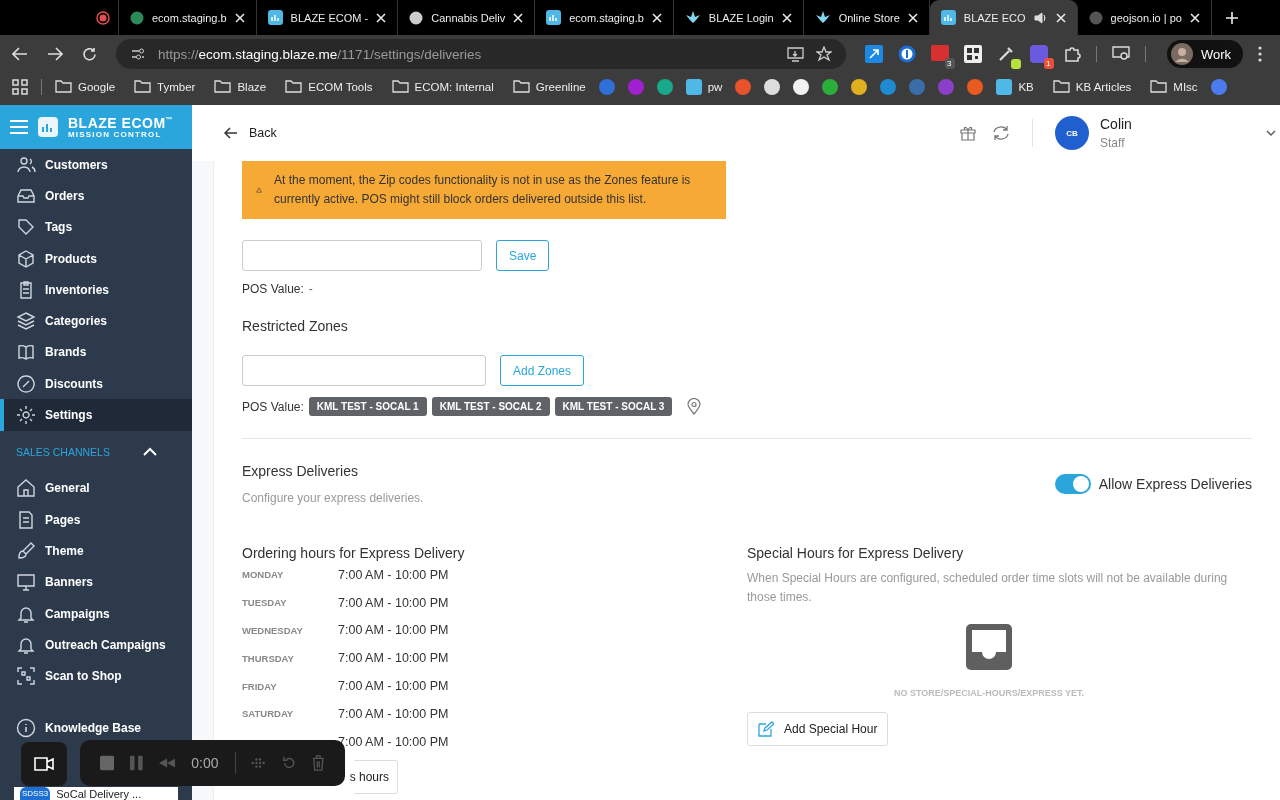 This screenshot has width=1280, height=800. Describe the element at coordinates (250, 133) in the screenshot. I see `back-link: Back` at that location.